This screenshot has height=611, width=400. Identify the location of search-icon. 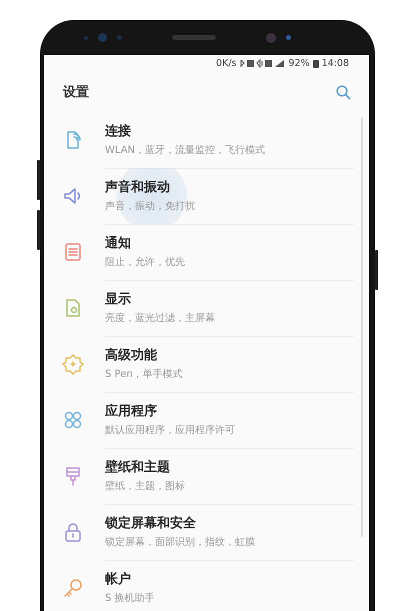
(343, 92).